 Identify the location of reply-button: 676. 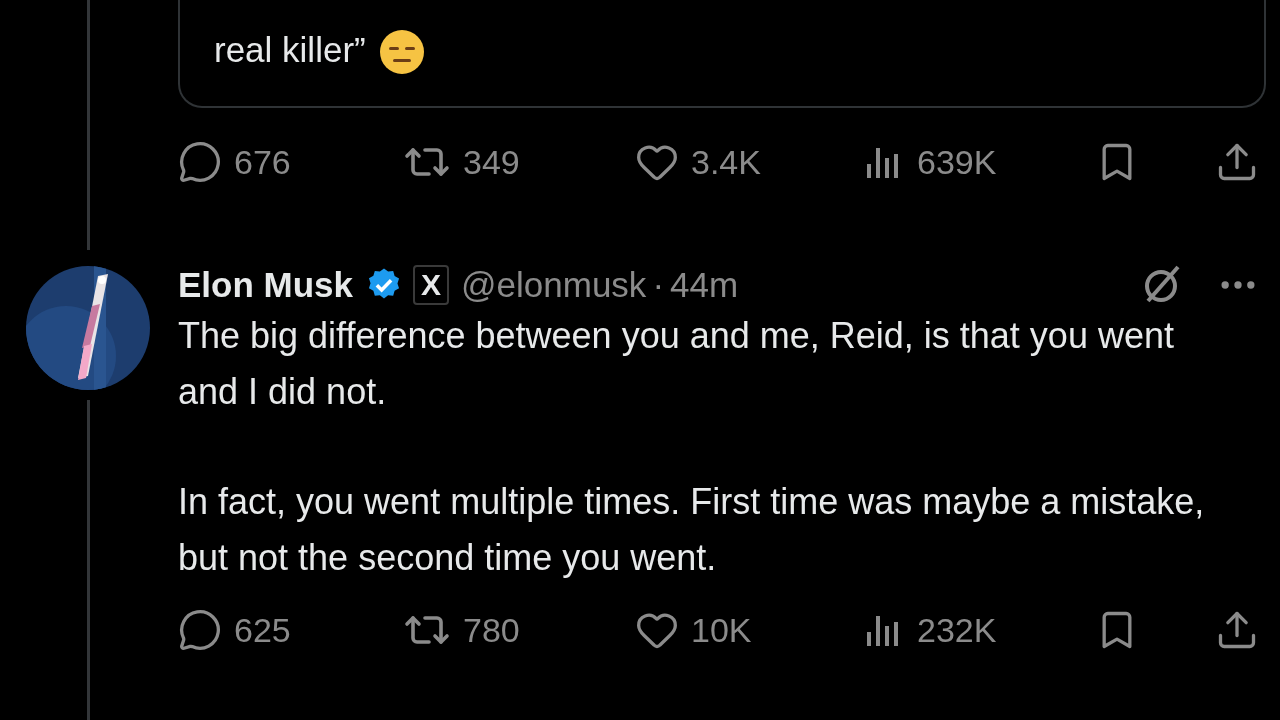
(290, 162).